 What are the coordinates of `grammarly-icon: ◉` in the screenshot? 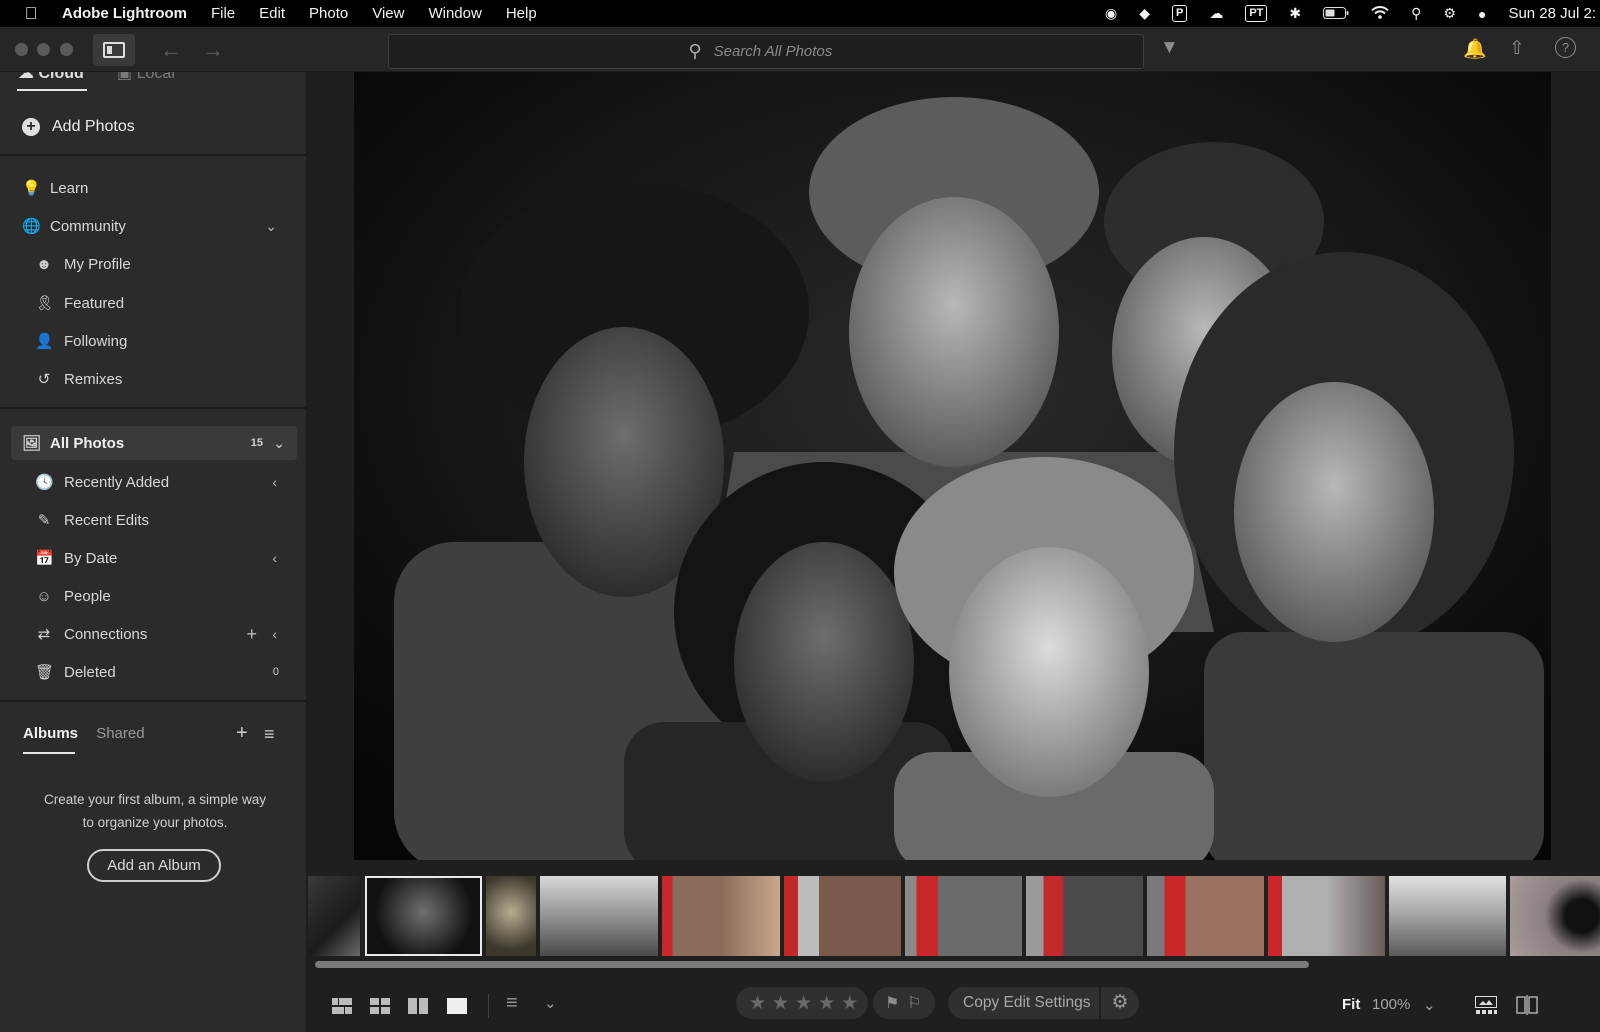 It's located at (1111, 13).